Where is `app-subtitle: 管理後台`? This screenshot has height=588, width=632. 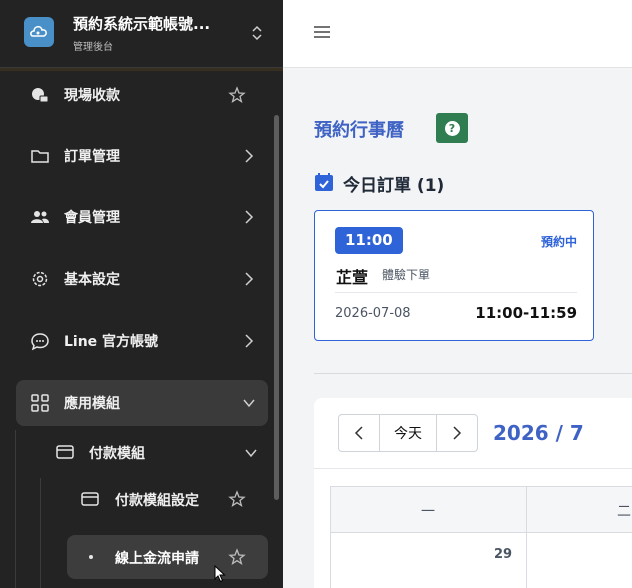
app-subtitle: 管理後台 is located at coordinates (93, 47).